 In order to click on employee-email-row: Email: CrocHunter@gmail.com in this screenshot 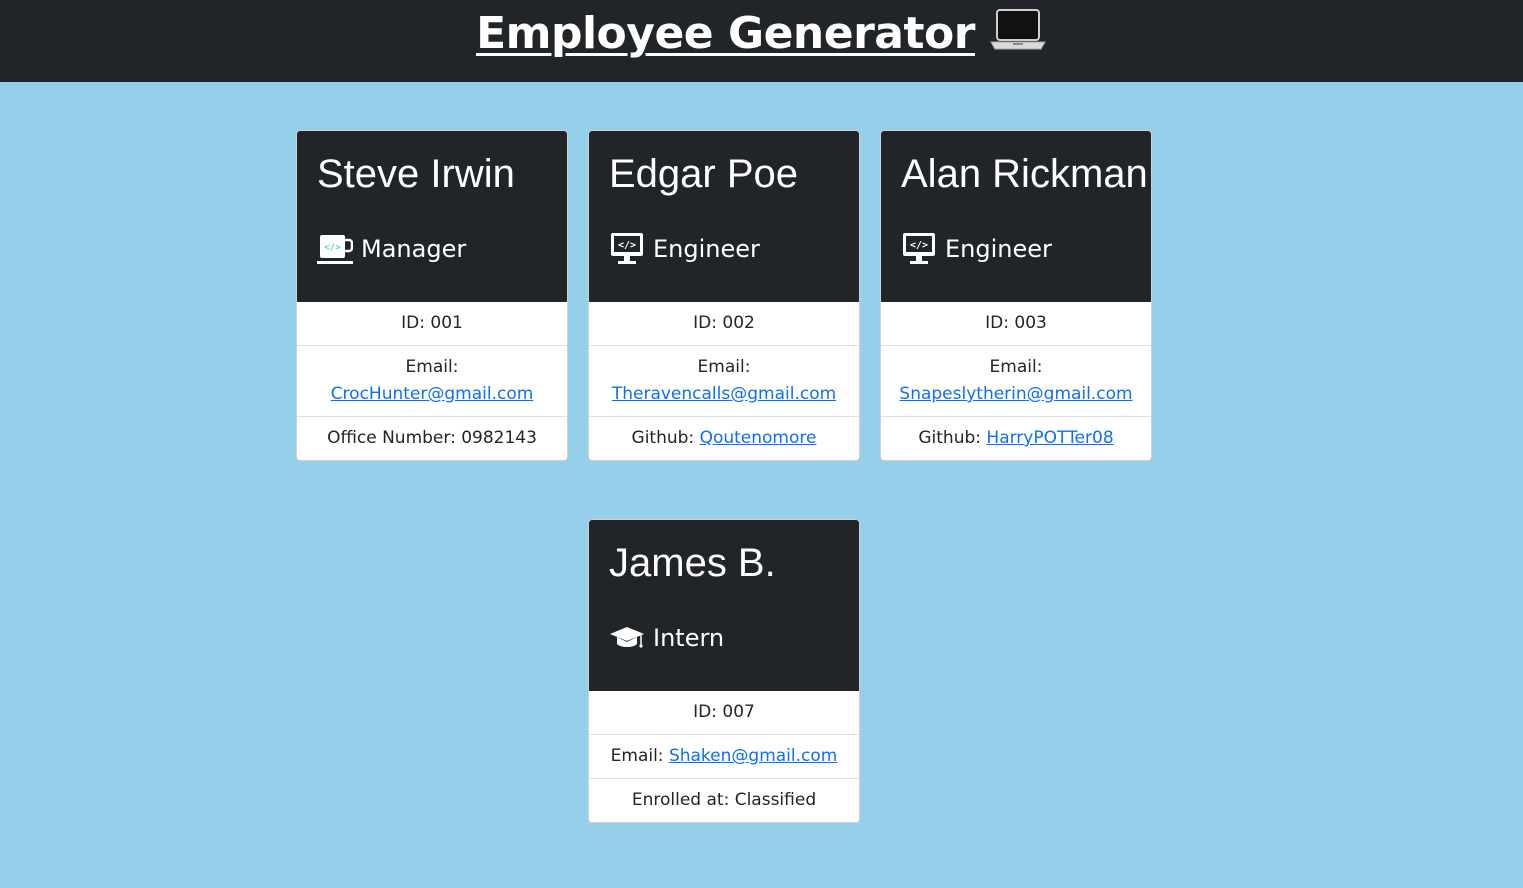, I will do `click(432, 380)`.